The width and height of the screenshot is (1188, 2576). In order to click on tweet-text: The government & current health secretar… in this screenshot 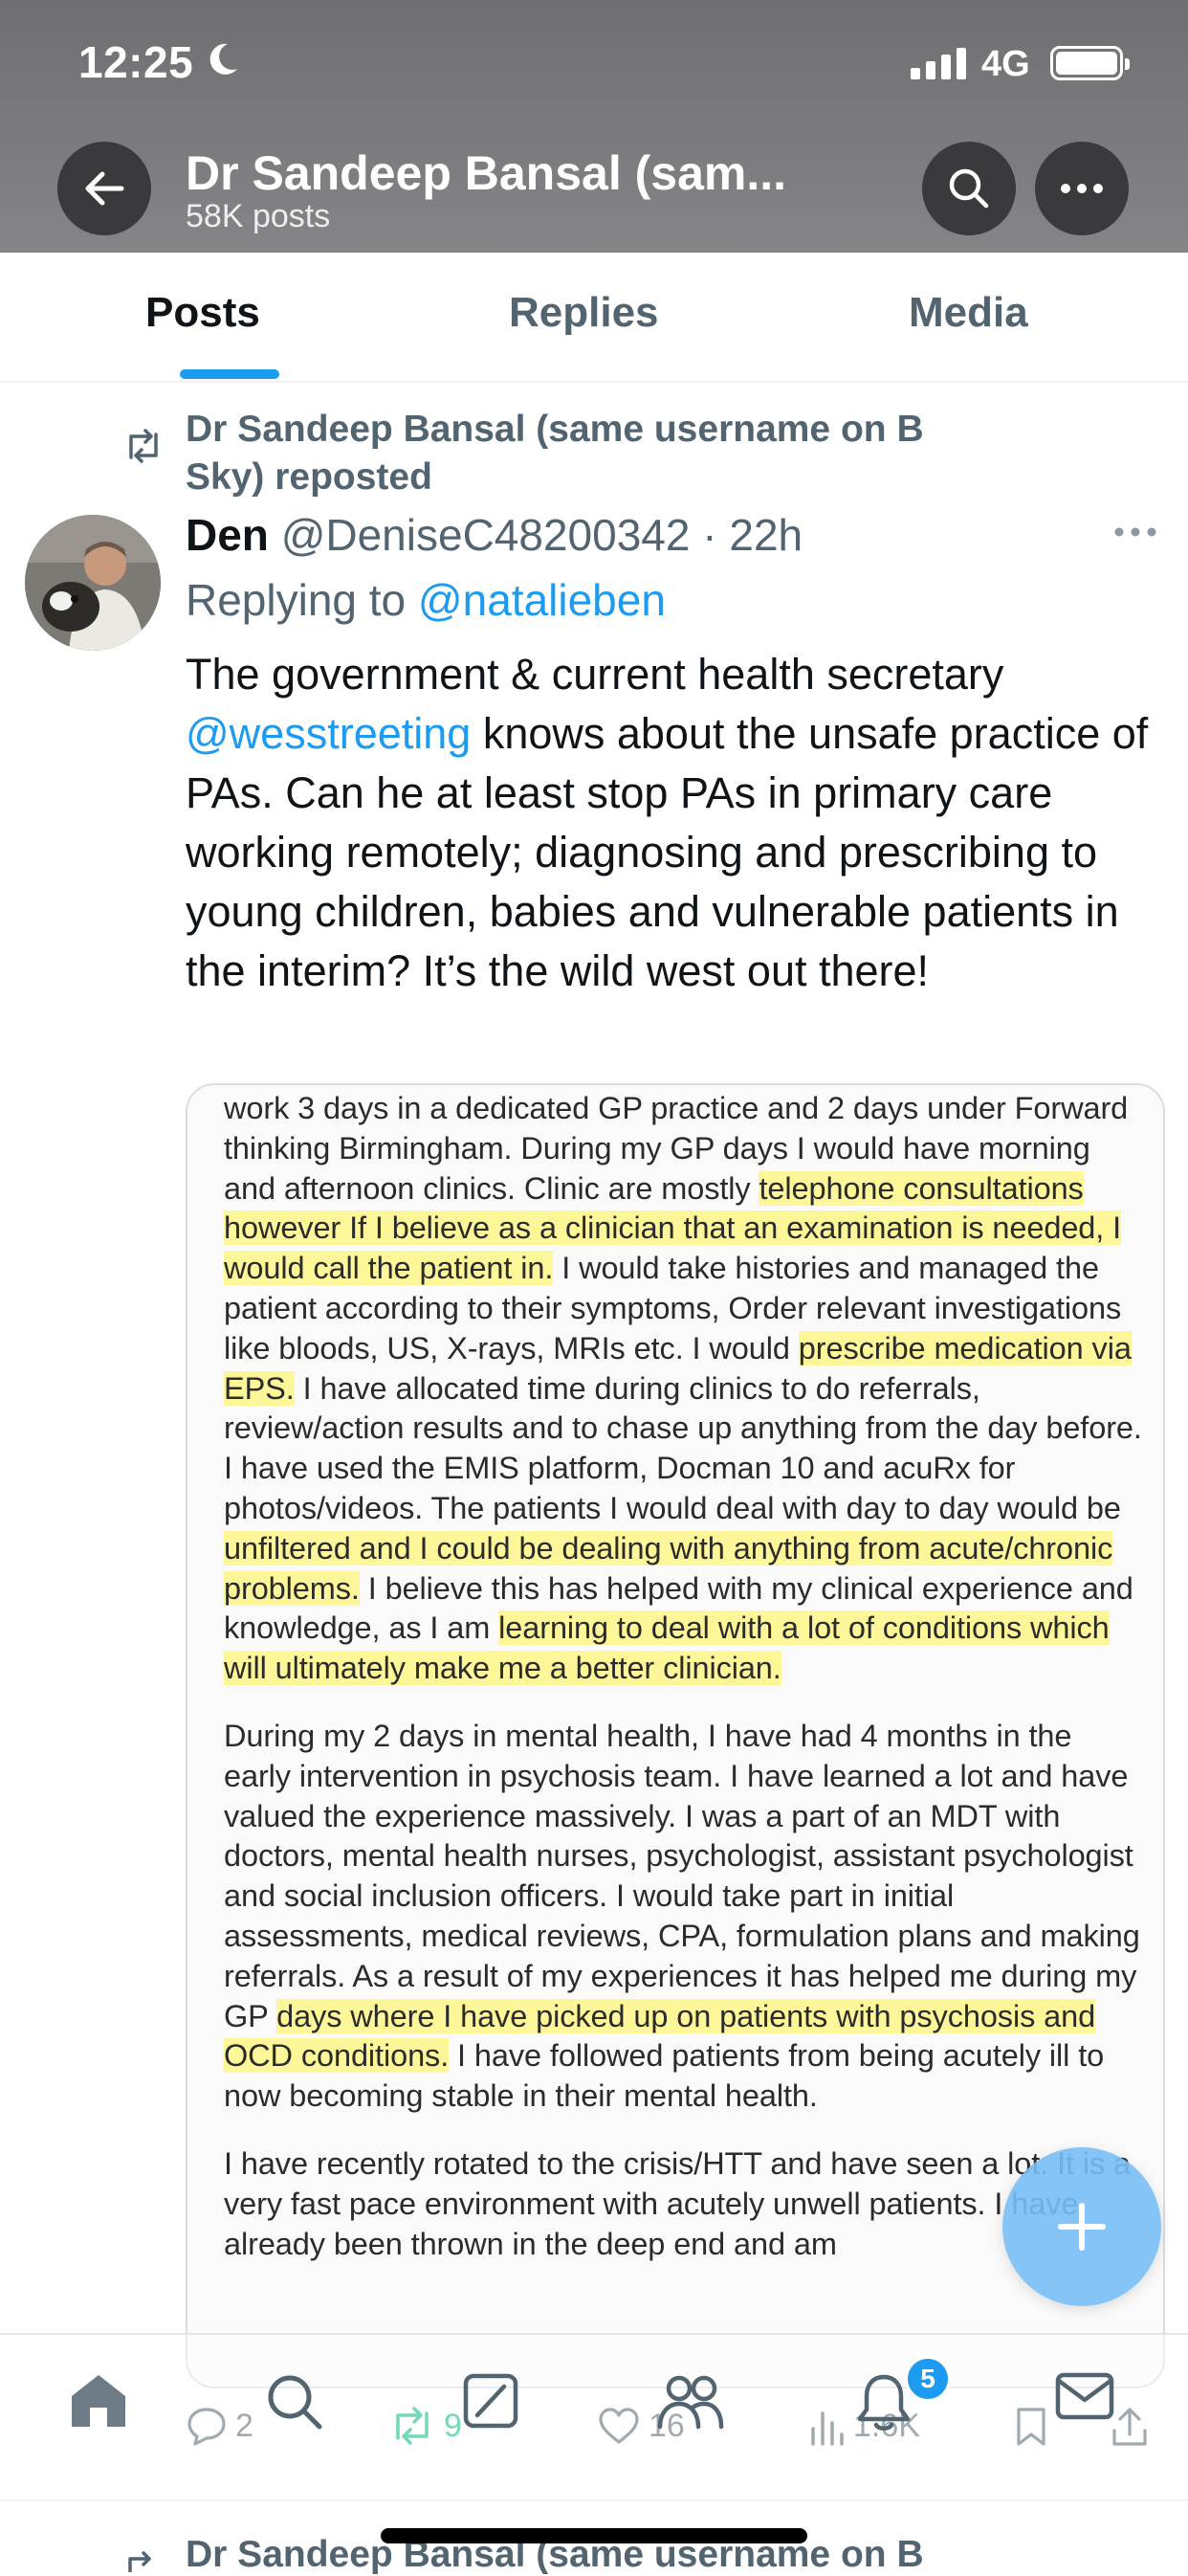, I will do `click(669, 823)`.